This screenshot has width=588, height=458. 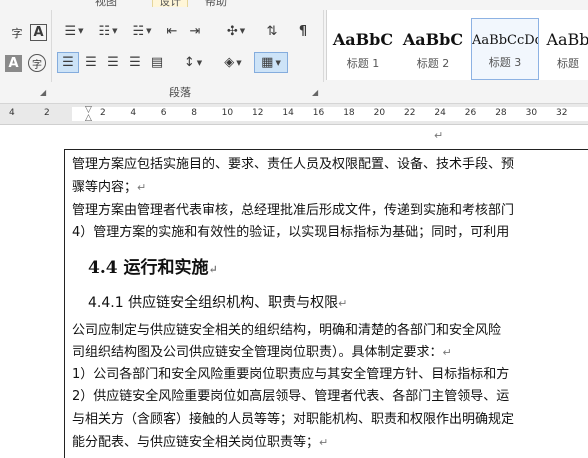 What do you see at coordinates (410, 113) in the screenshot?
I see `ruler-number: 22` at bounding box center [410, 113].